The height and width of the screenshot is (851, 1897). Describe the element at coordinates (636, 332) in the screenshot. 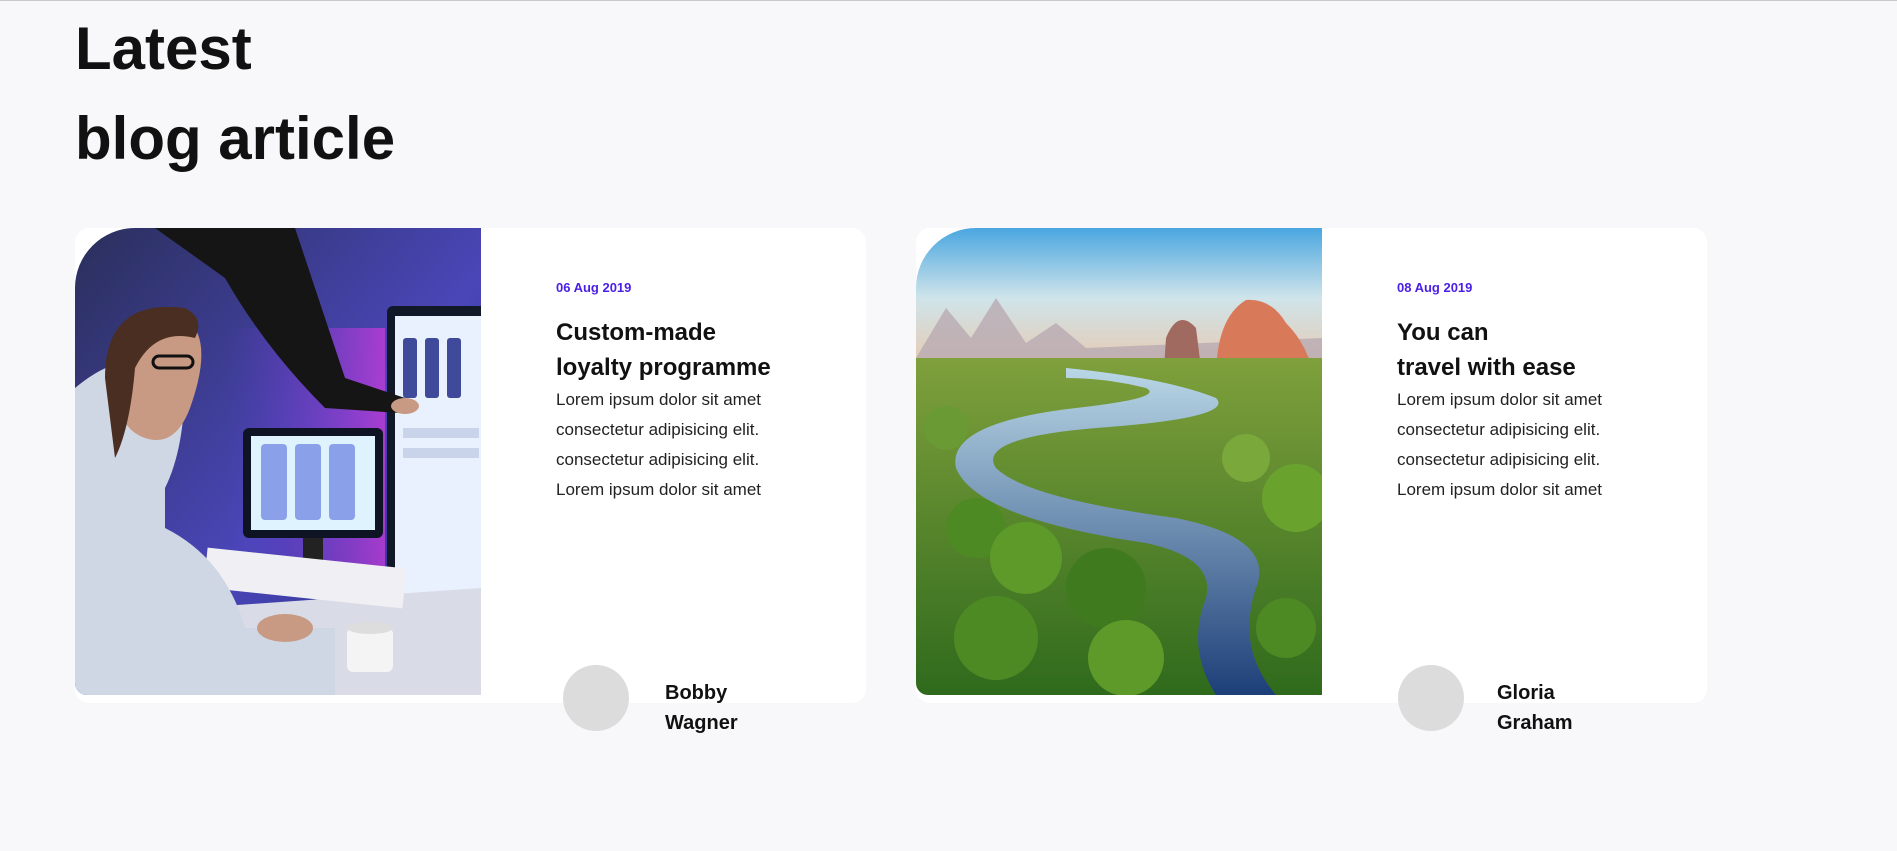

I see `post-title-line-1: Custom-made` at that location.